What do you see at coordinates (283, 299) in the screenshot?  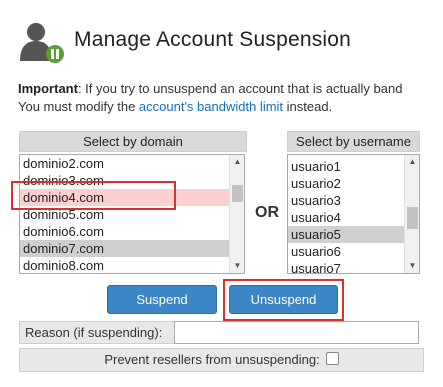 I see `unsuspend-button: Unsuspend` at bounding box center [283, 299].